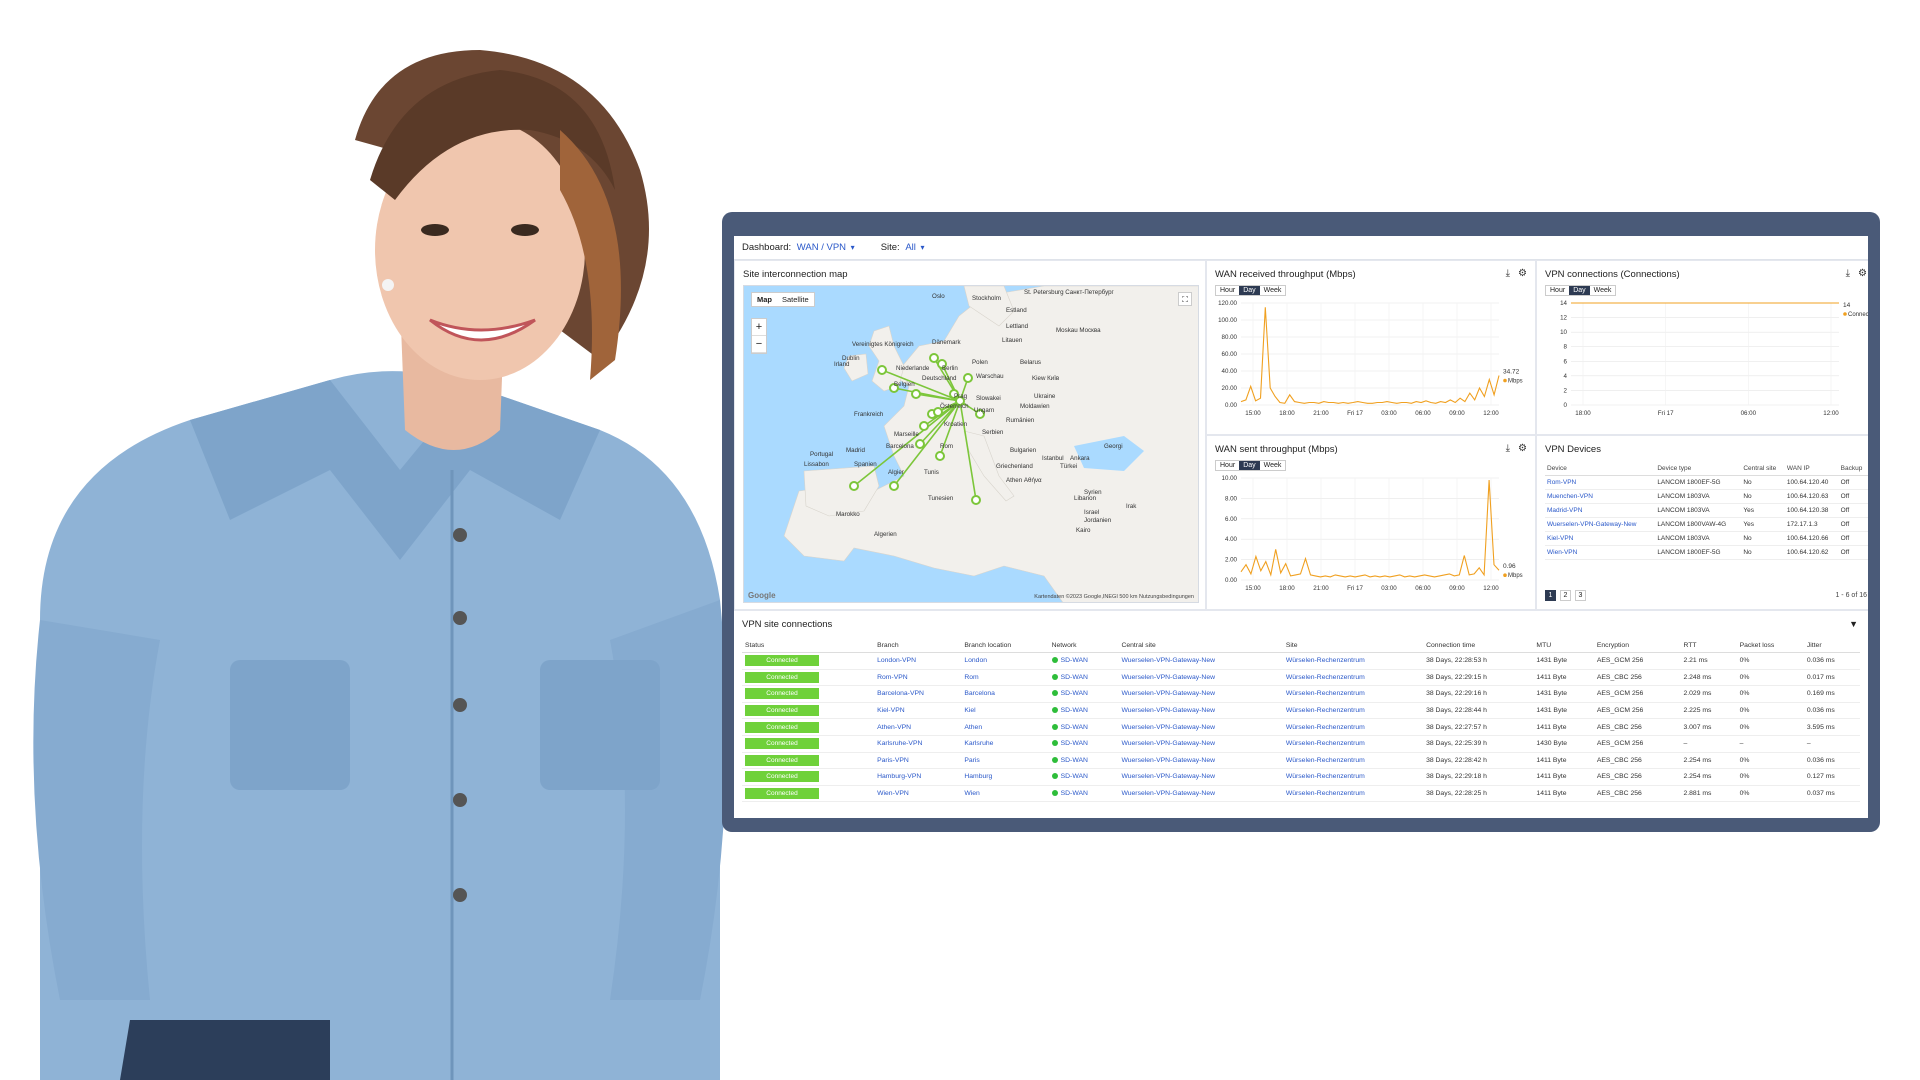 This screenshot has width=1920, height=1080. Describe the element at coordinates (1600, 469) in the screenshot. I see `column-header: Device` at that location.